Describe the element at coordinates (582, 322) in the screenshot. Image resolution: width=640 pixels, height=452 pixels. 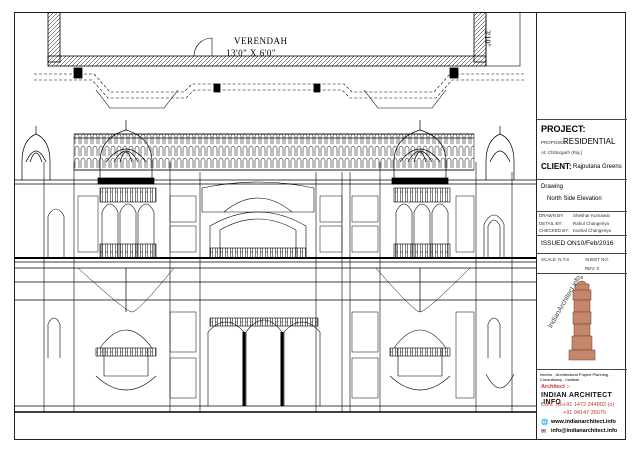
I see `logo-section: IndianArchitect.info` at that location.